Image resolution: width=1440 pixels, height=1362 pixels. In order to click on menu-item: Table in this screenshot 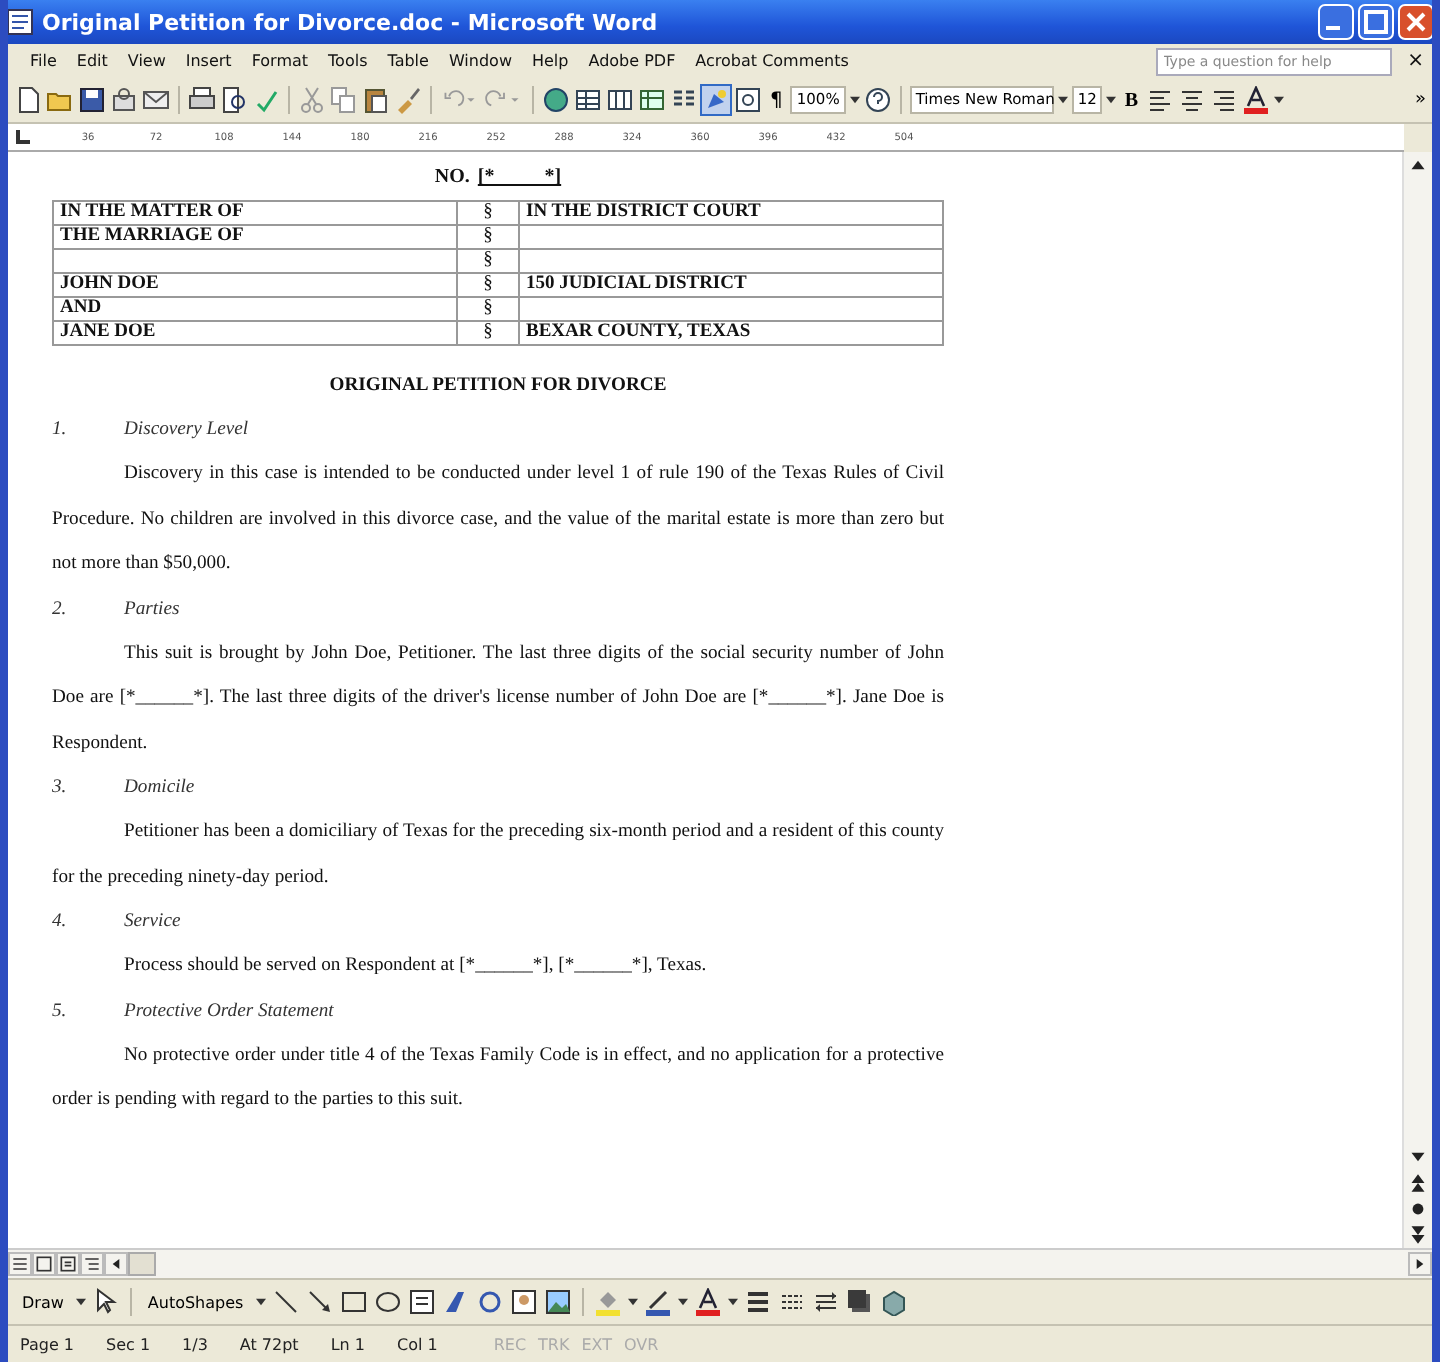, I will do `click(408, 61)`.